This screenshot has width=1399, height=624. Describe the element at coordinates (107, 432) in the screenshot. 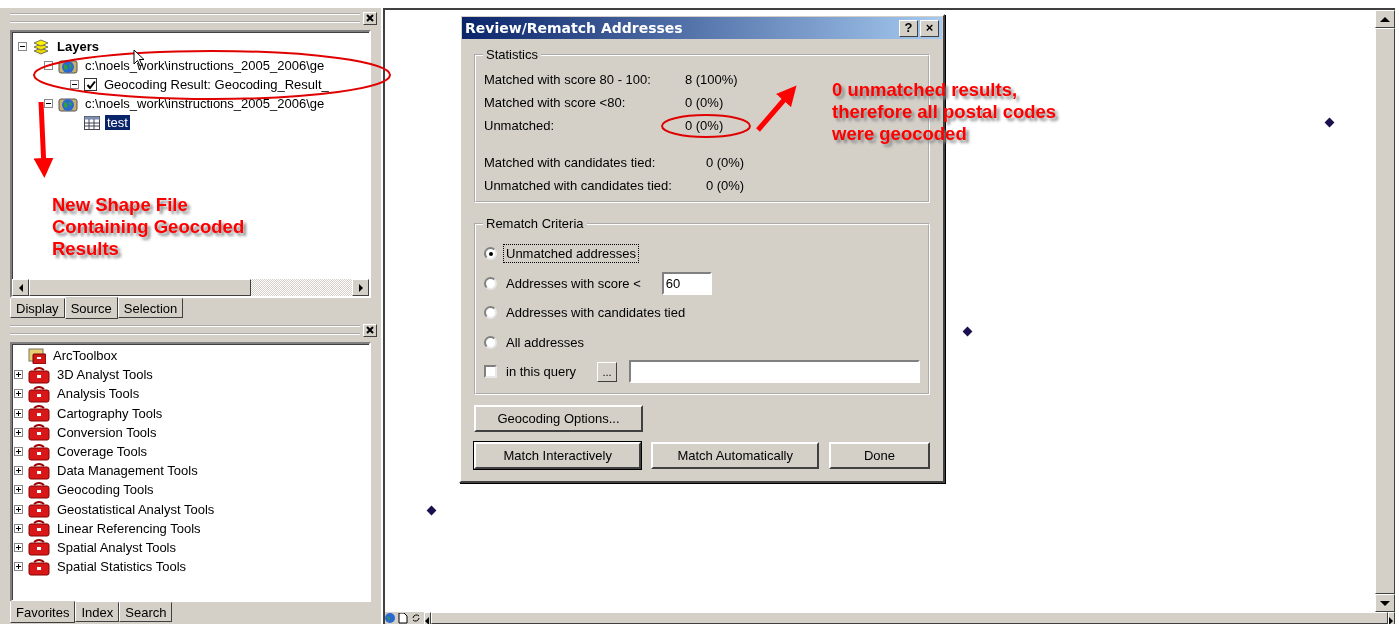

I see `tree-item: Conversion Tools` at that location.